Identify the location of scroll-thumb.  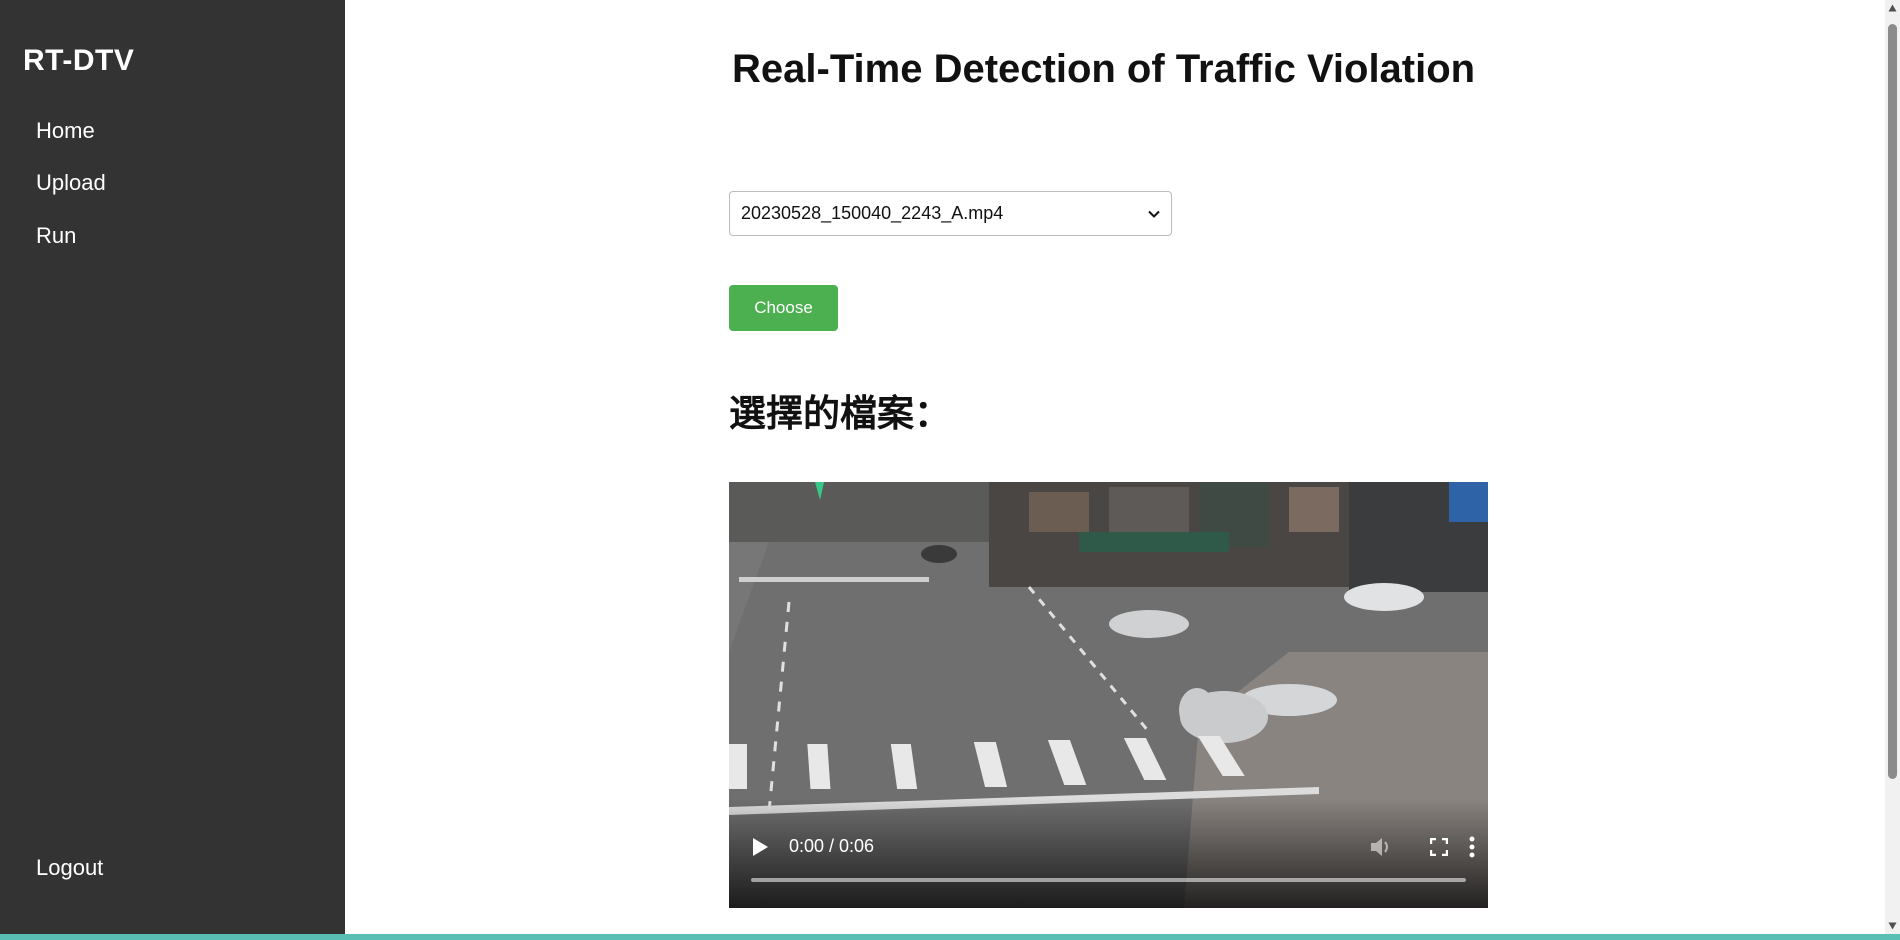
(1892, 401).